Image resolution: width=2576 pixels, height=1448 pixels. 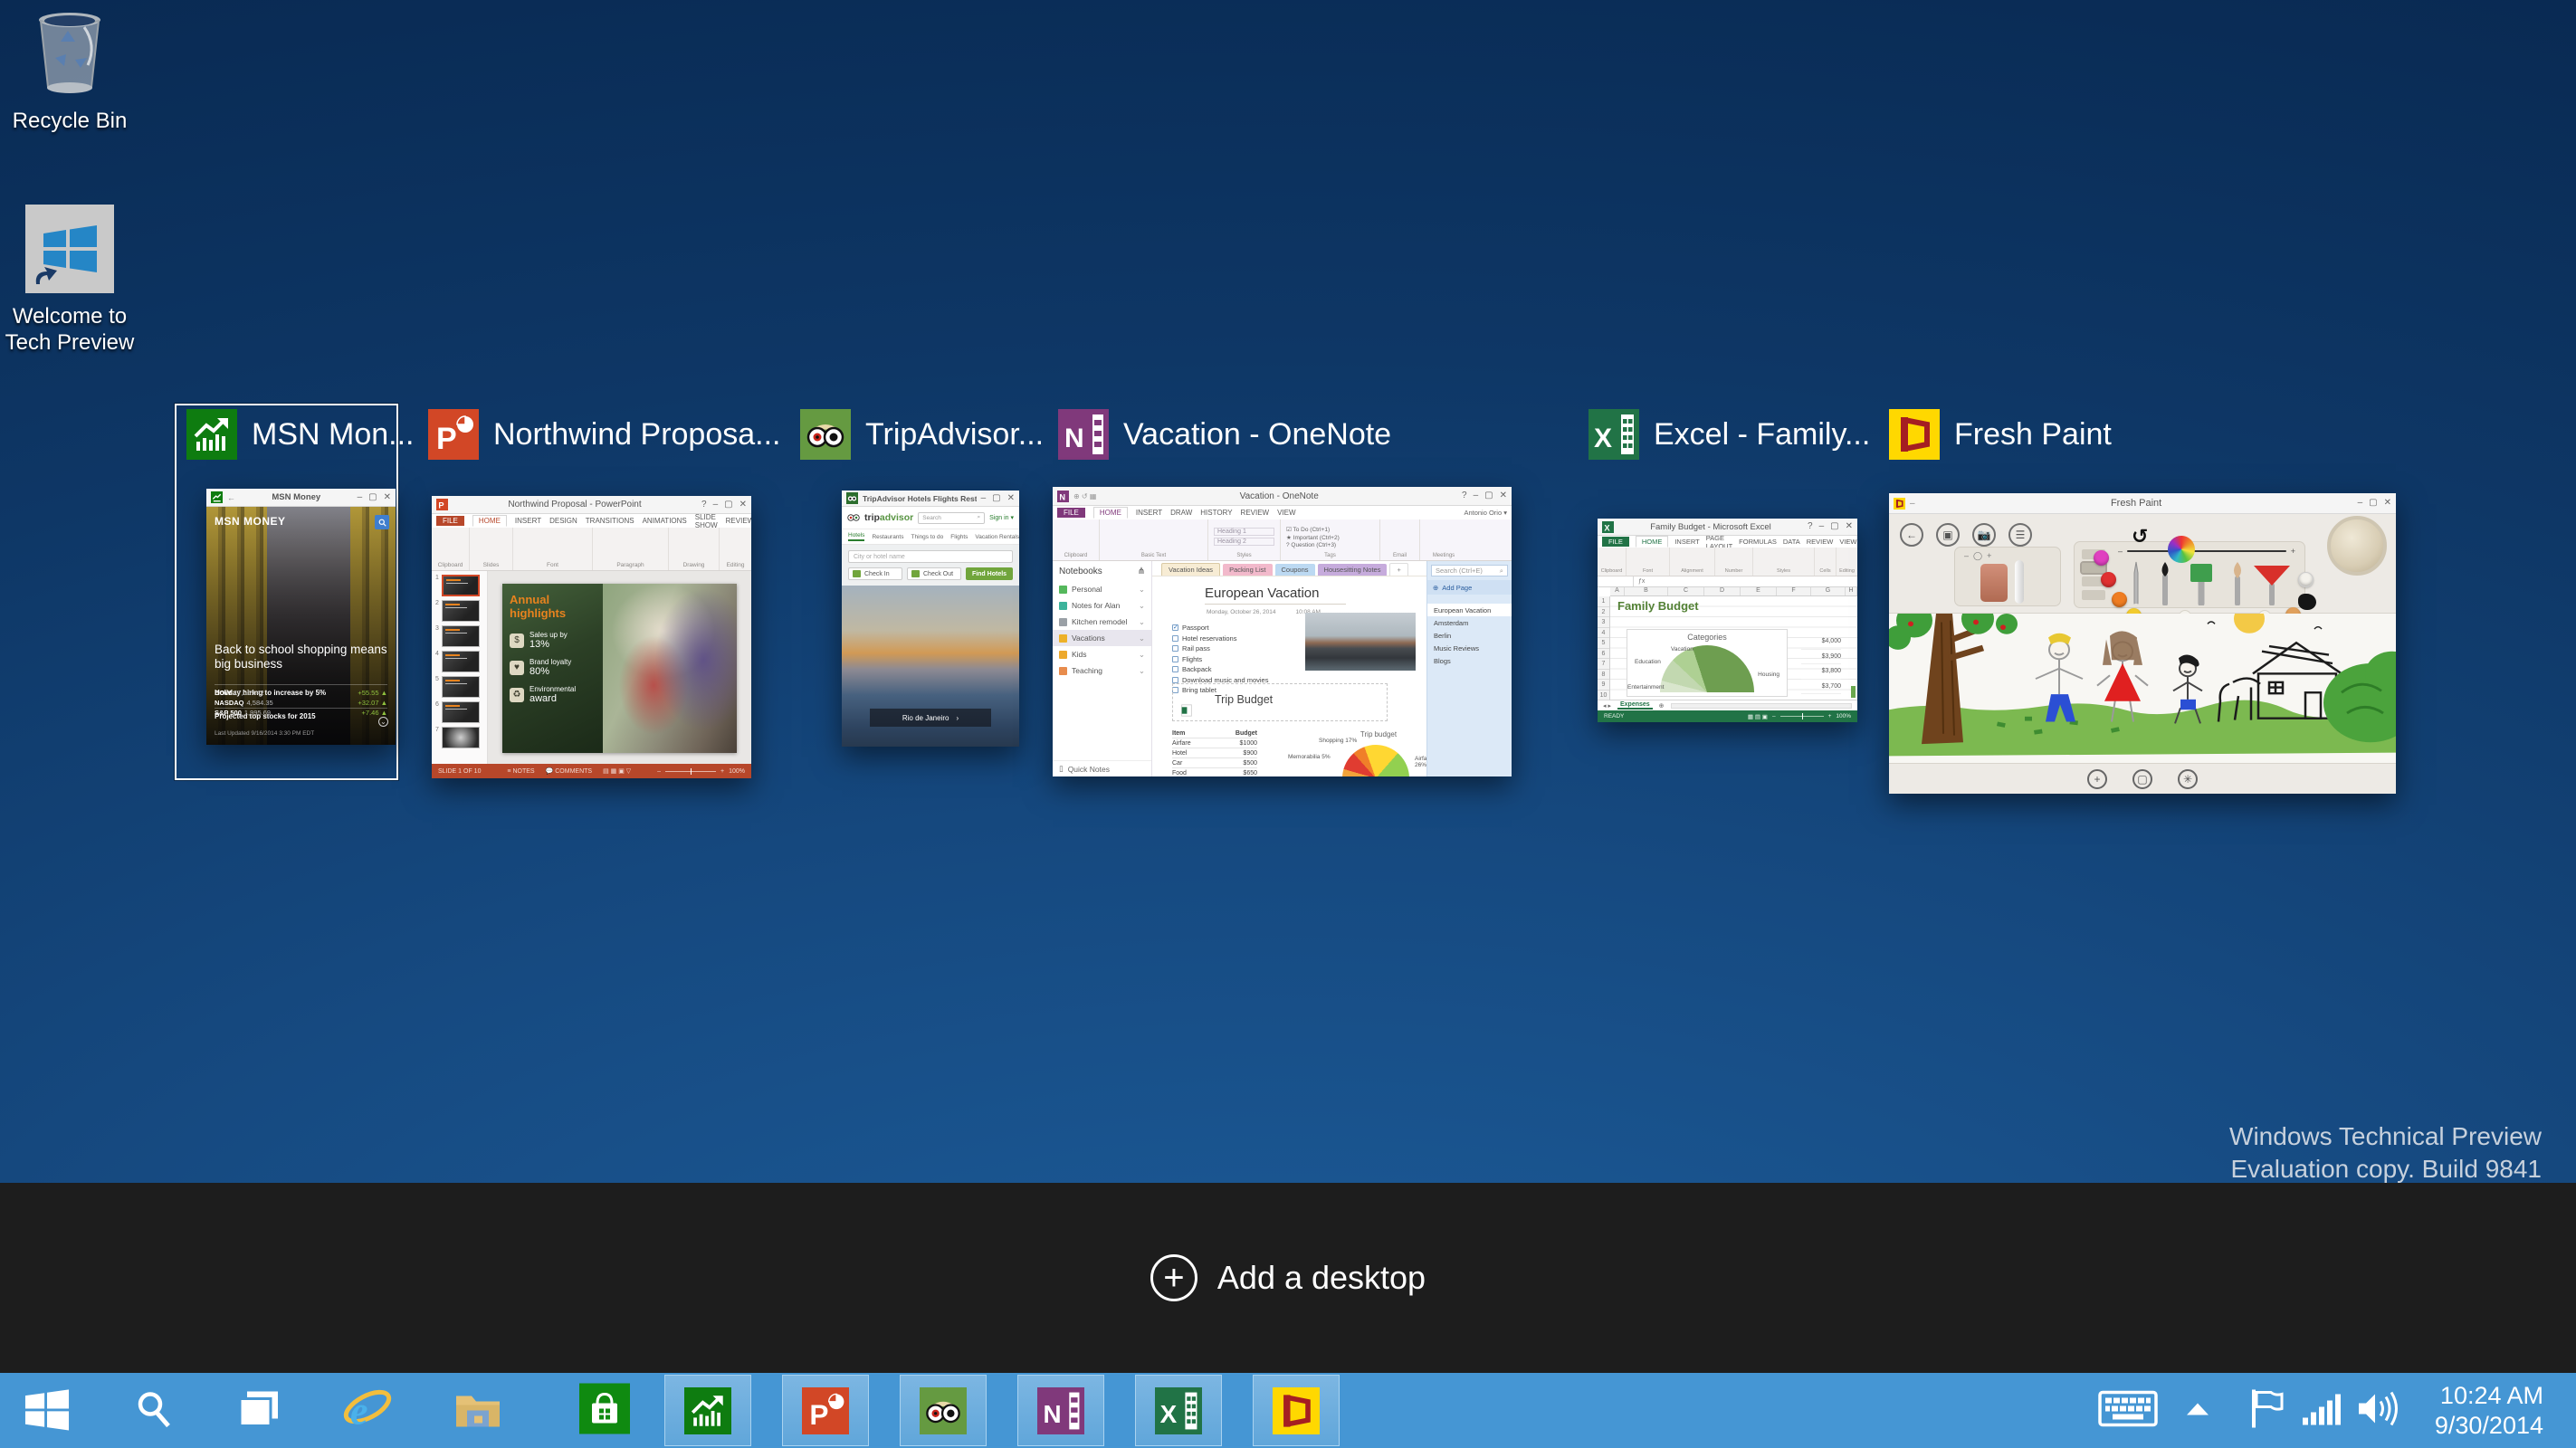 I want to click on fresh-paint-icon, so click(x=1915, y=434).